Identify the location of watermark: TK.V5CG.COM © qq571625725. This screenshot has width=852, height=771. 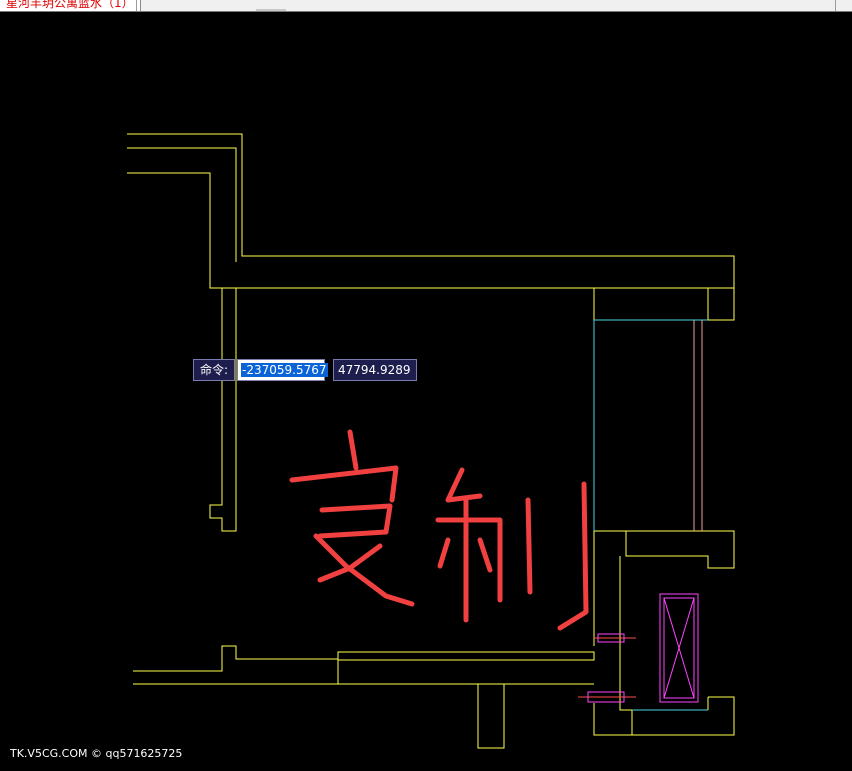
(96, 753).